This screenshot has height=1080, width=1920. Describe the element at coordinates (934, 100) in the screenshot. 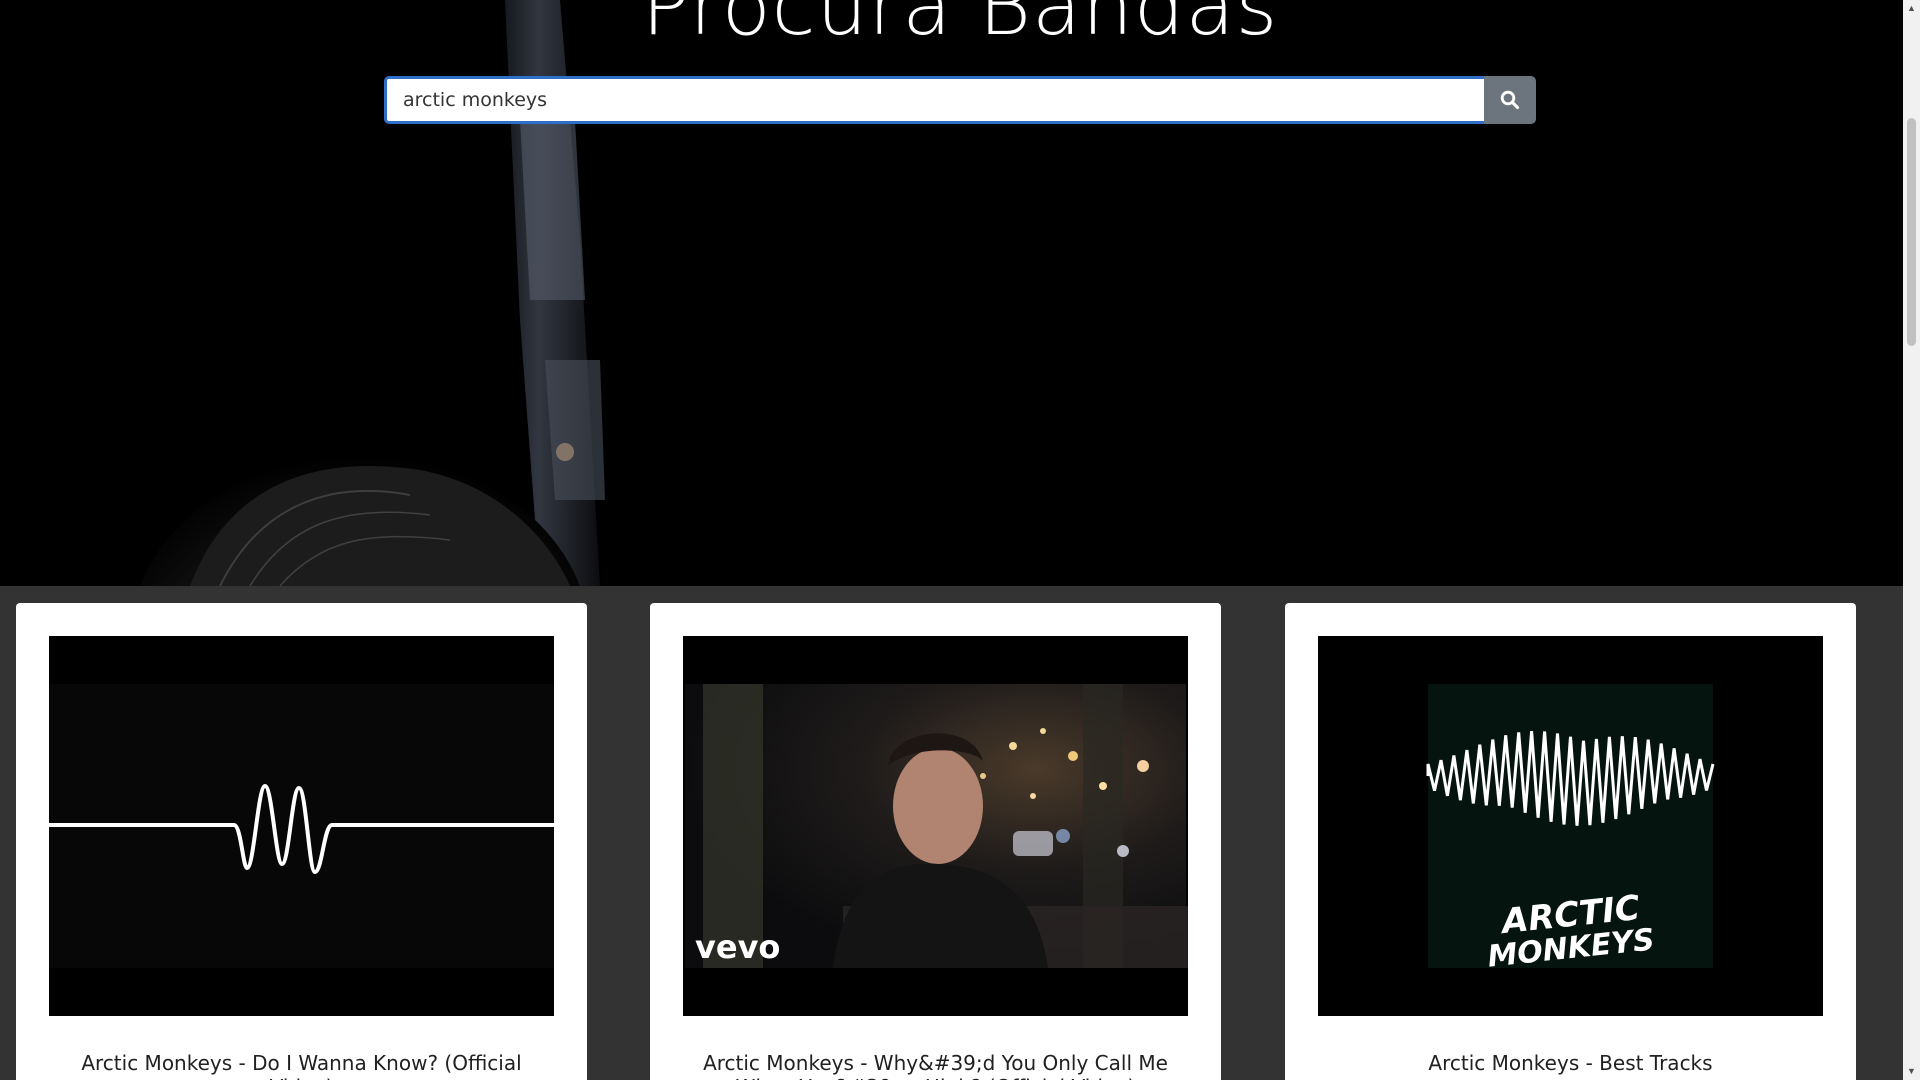

I see `search-input` at that location.